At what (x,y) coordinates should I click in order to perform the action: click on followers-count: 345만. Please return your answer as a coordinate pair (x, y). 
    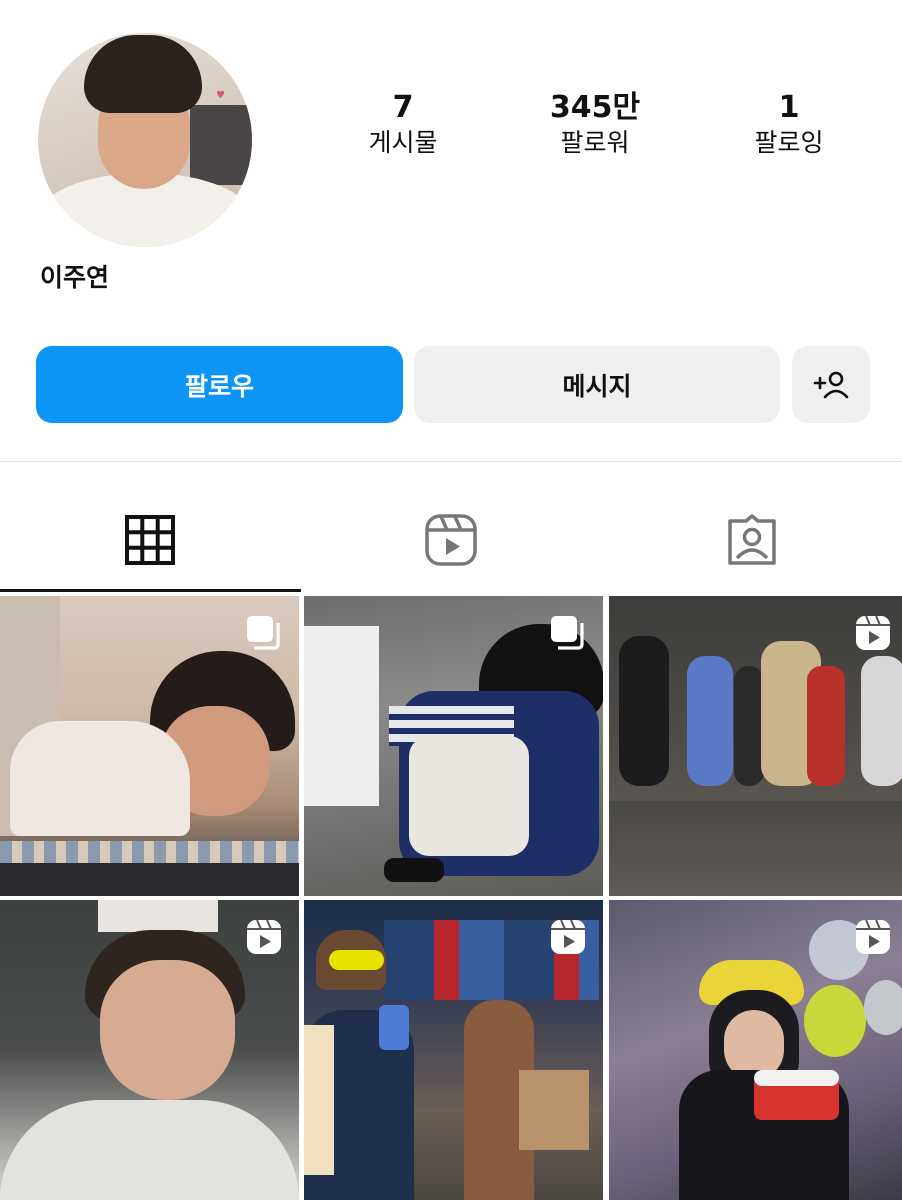
    Looking at the image, I should click on (595, 107).